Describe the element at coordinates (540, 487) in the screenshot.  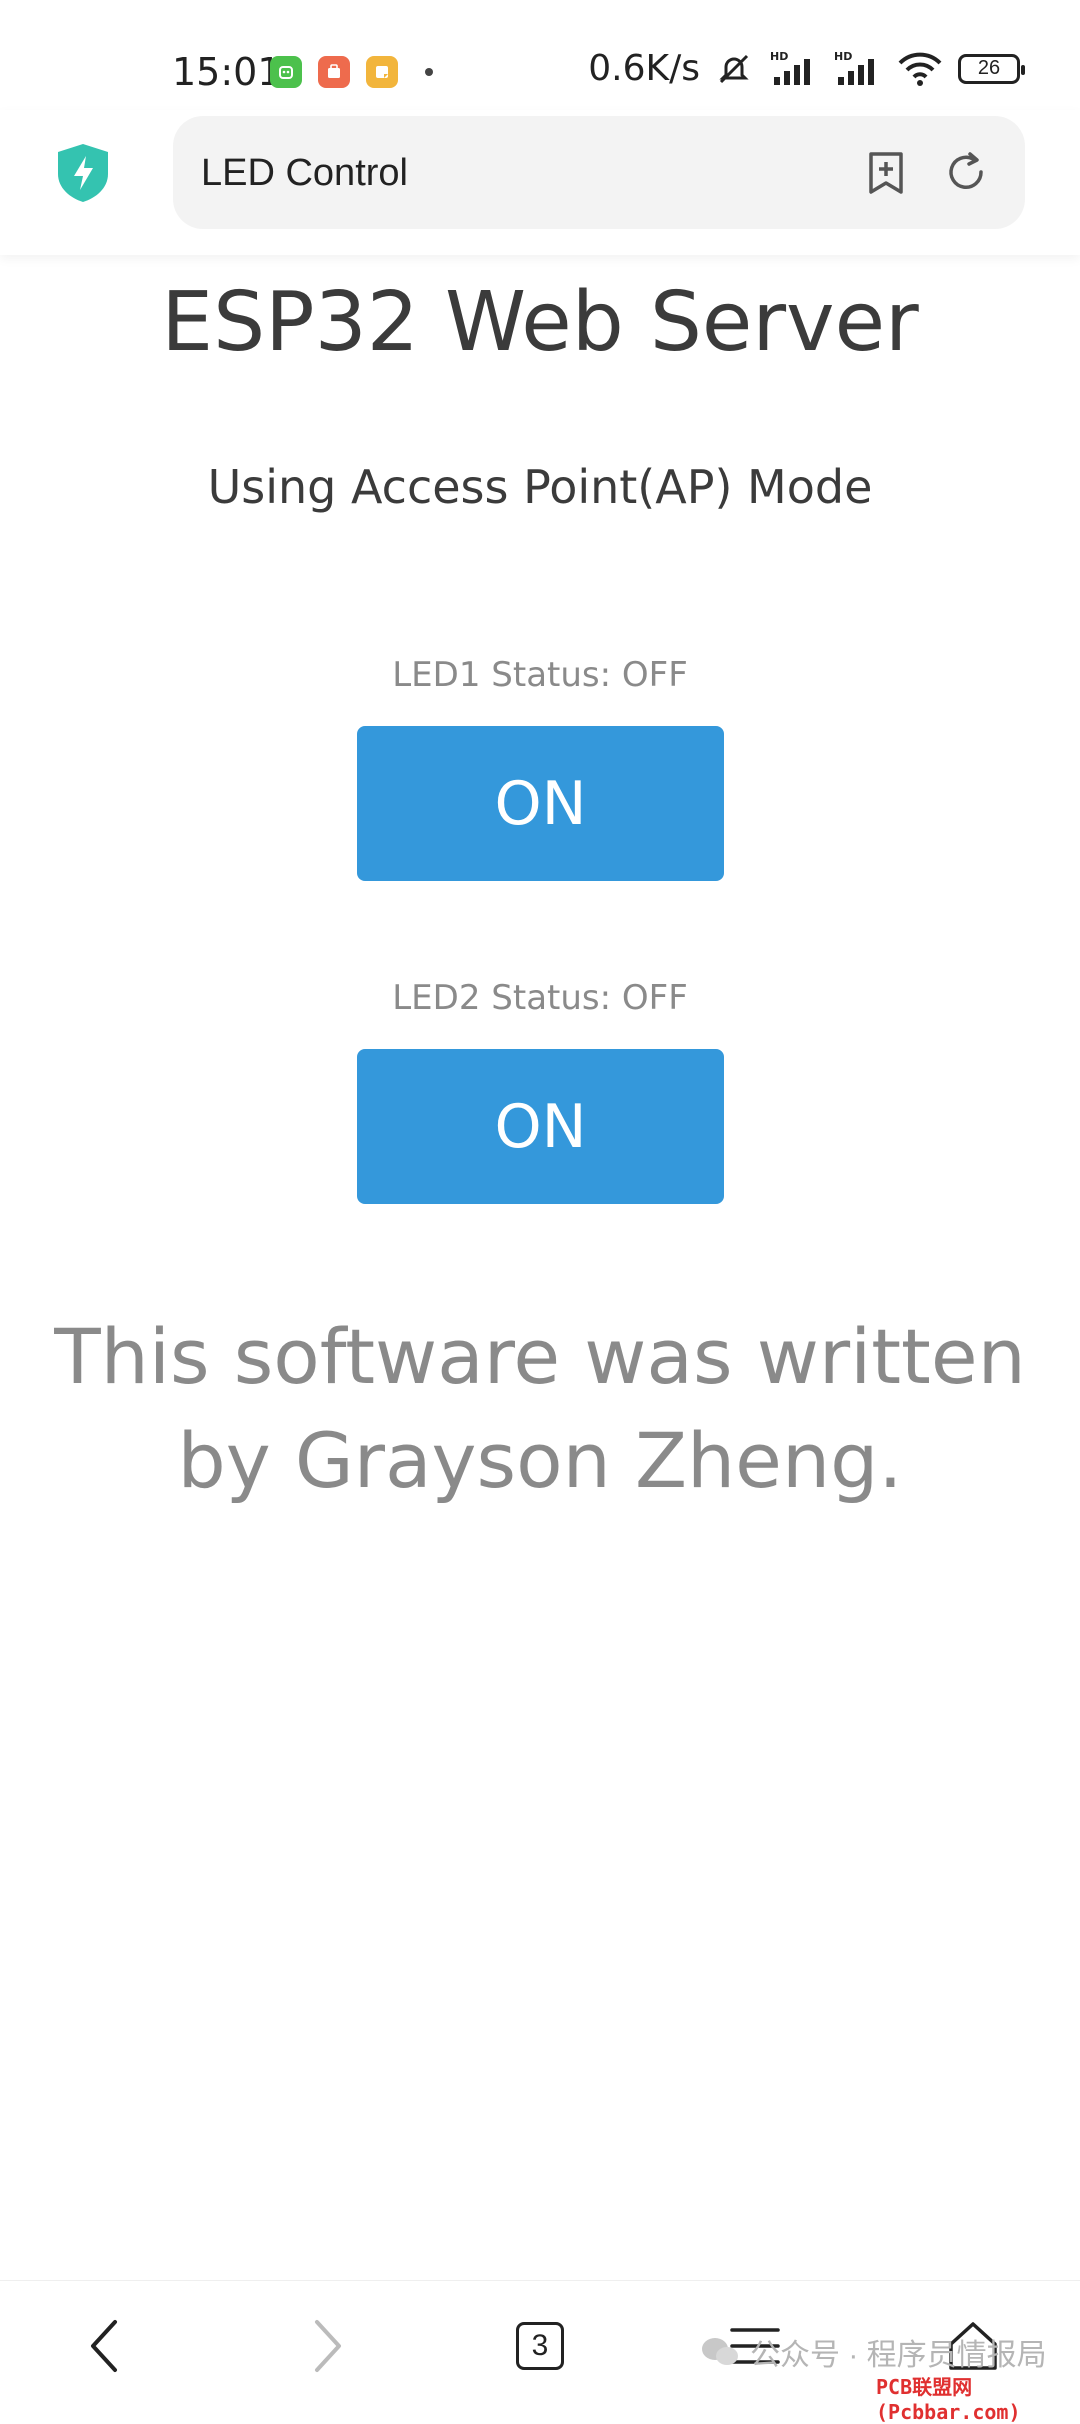
I see `page-subtitle: Using Access Point(AP) Mode` at that location.